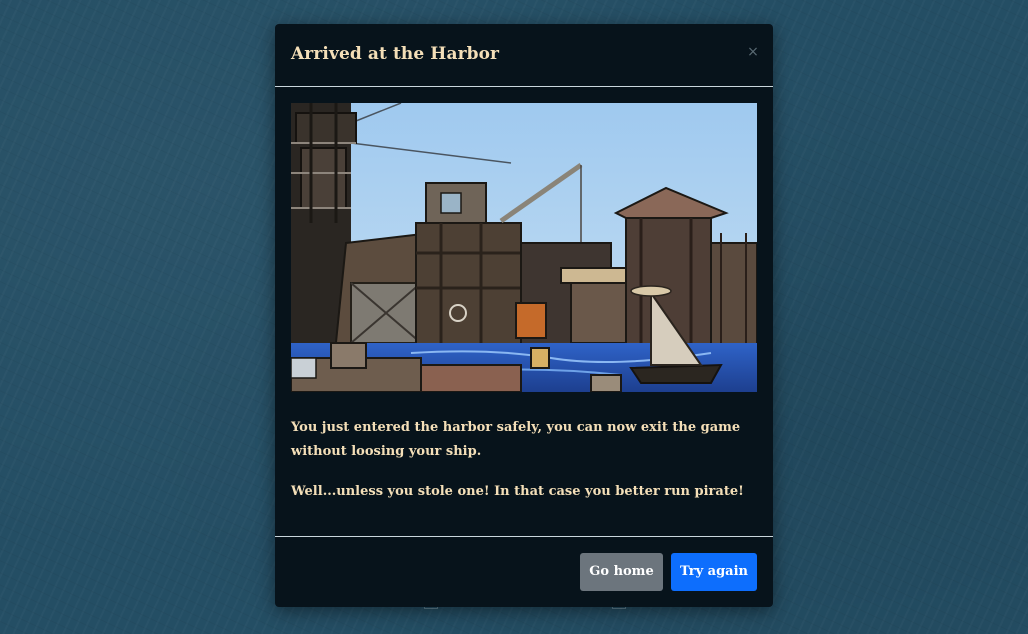  I want to click on close-icon: ×, so click(753, 52).